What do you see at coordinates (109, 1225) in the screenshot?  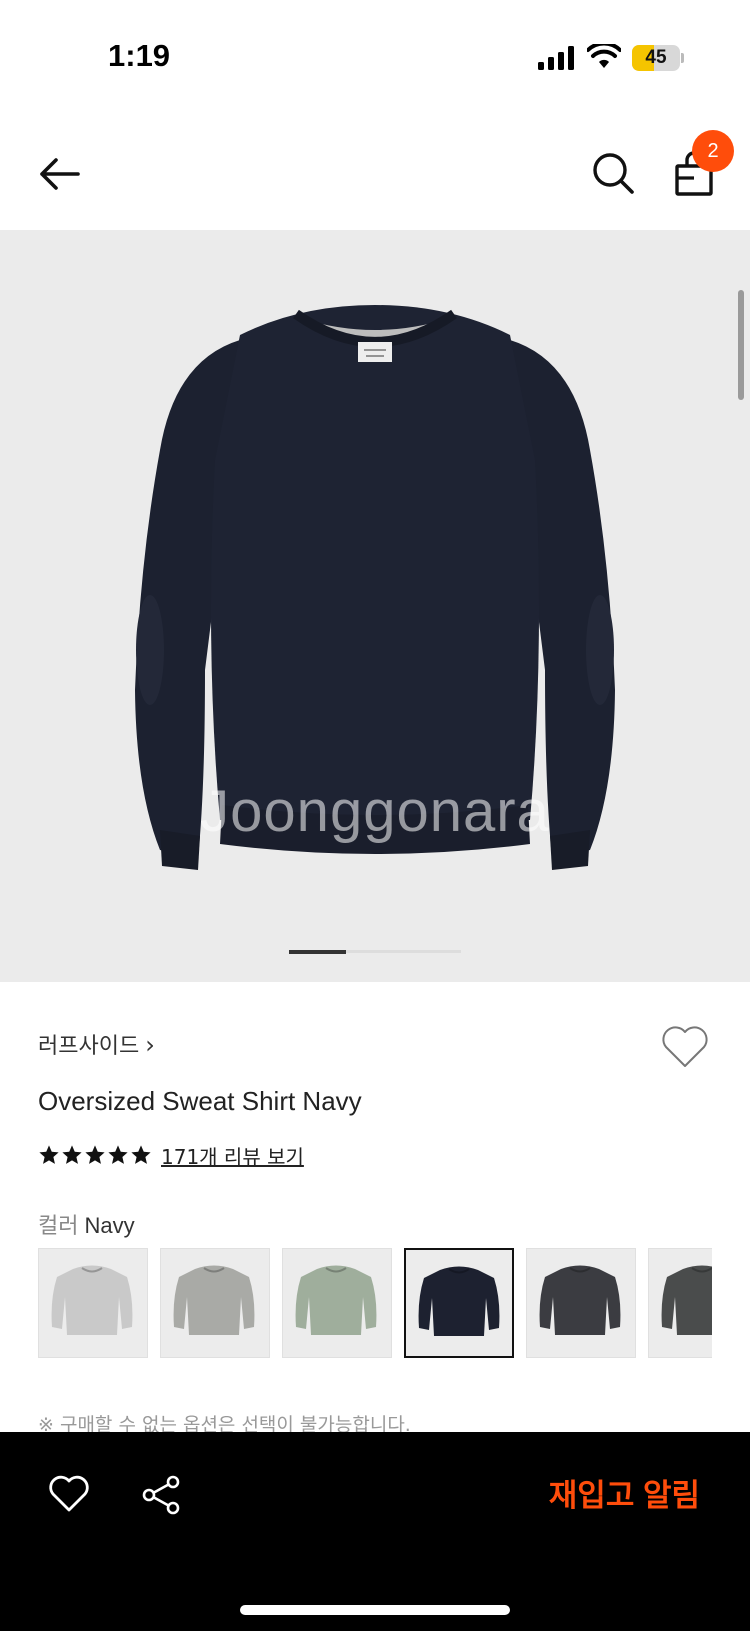 I see `selected-color: Navy` at bounding box center [109, 1225].